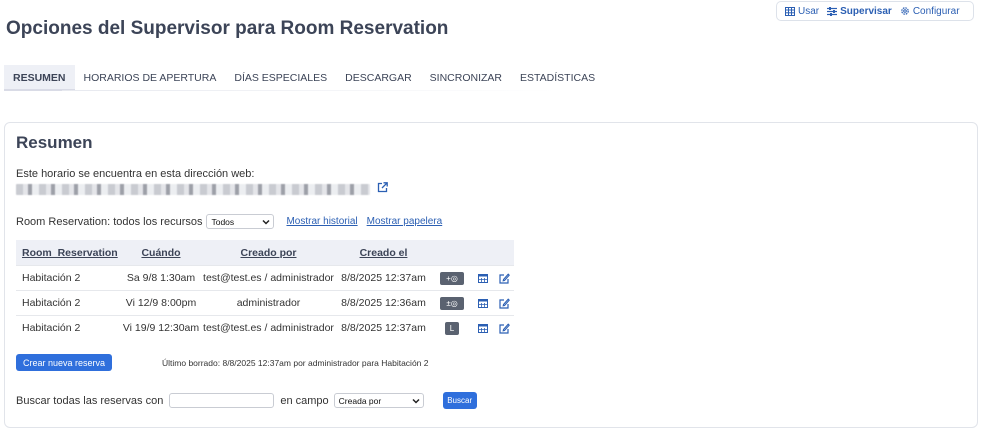 Image resolution: width=984 pixels, height=435 pixels. I want to click on cell-badge: ±◎, so click(452, 303).